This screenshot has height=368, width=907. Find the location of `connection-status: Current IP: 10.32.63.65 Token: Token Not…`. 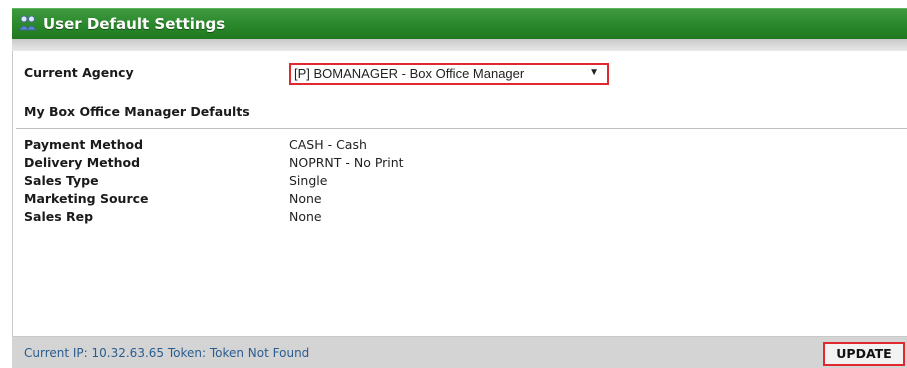

connection-status: Current IP: 10.32.63.65 Token: Token Not… is located at coordinates (167, 353).